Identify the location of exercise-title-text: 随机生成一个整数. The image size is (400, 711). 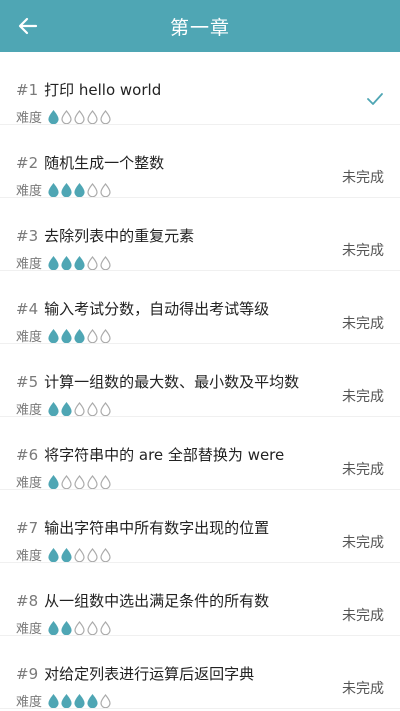
(104, 163).